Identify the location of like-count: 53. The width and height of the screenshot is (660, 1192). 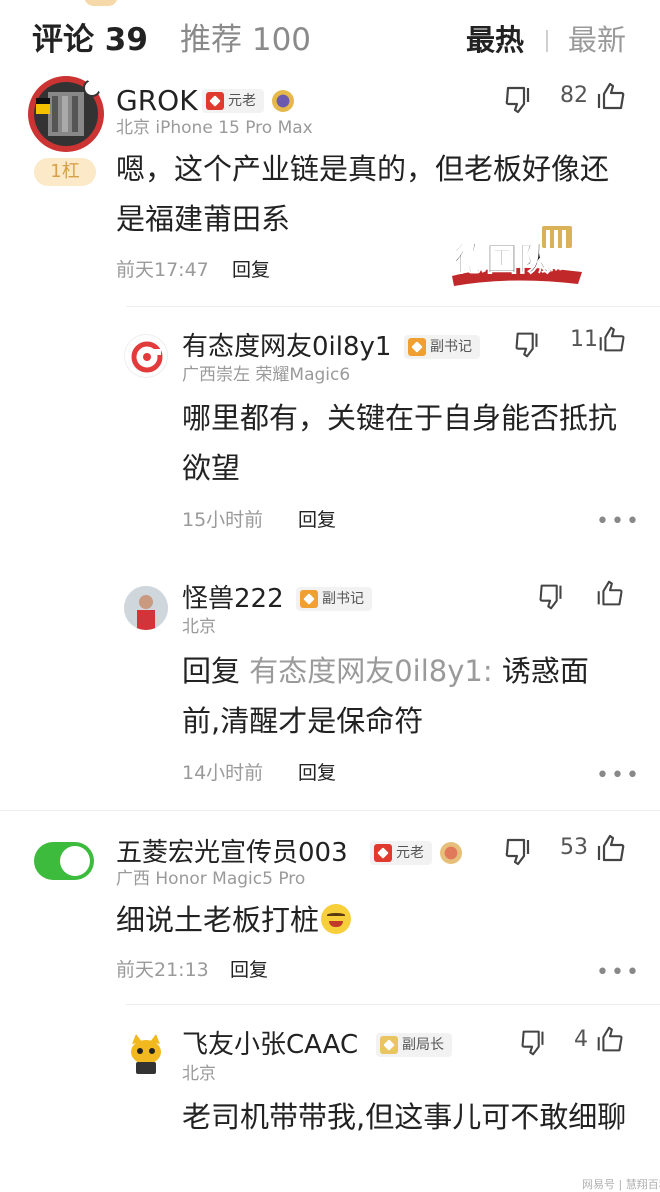
(574, 847).